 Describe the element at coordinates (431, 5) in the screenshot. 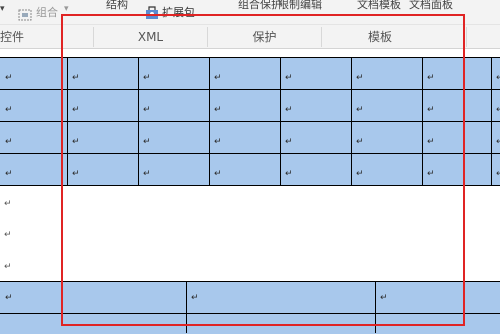

I see `ribbon-partial-label-5: 文档面板` at that location.